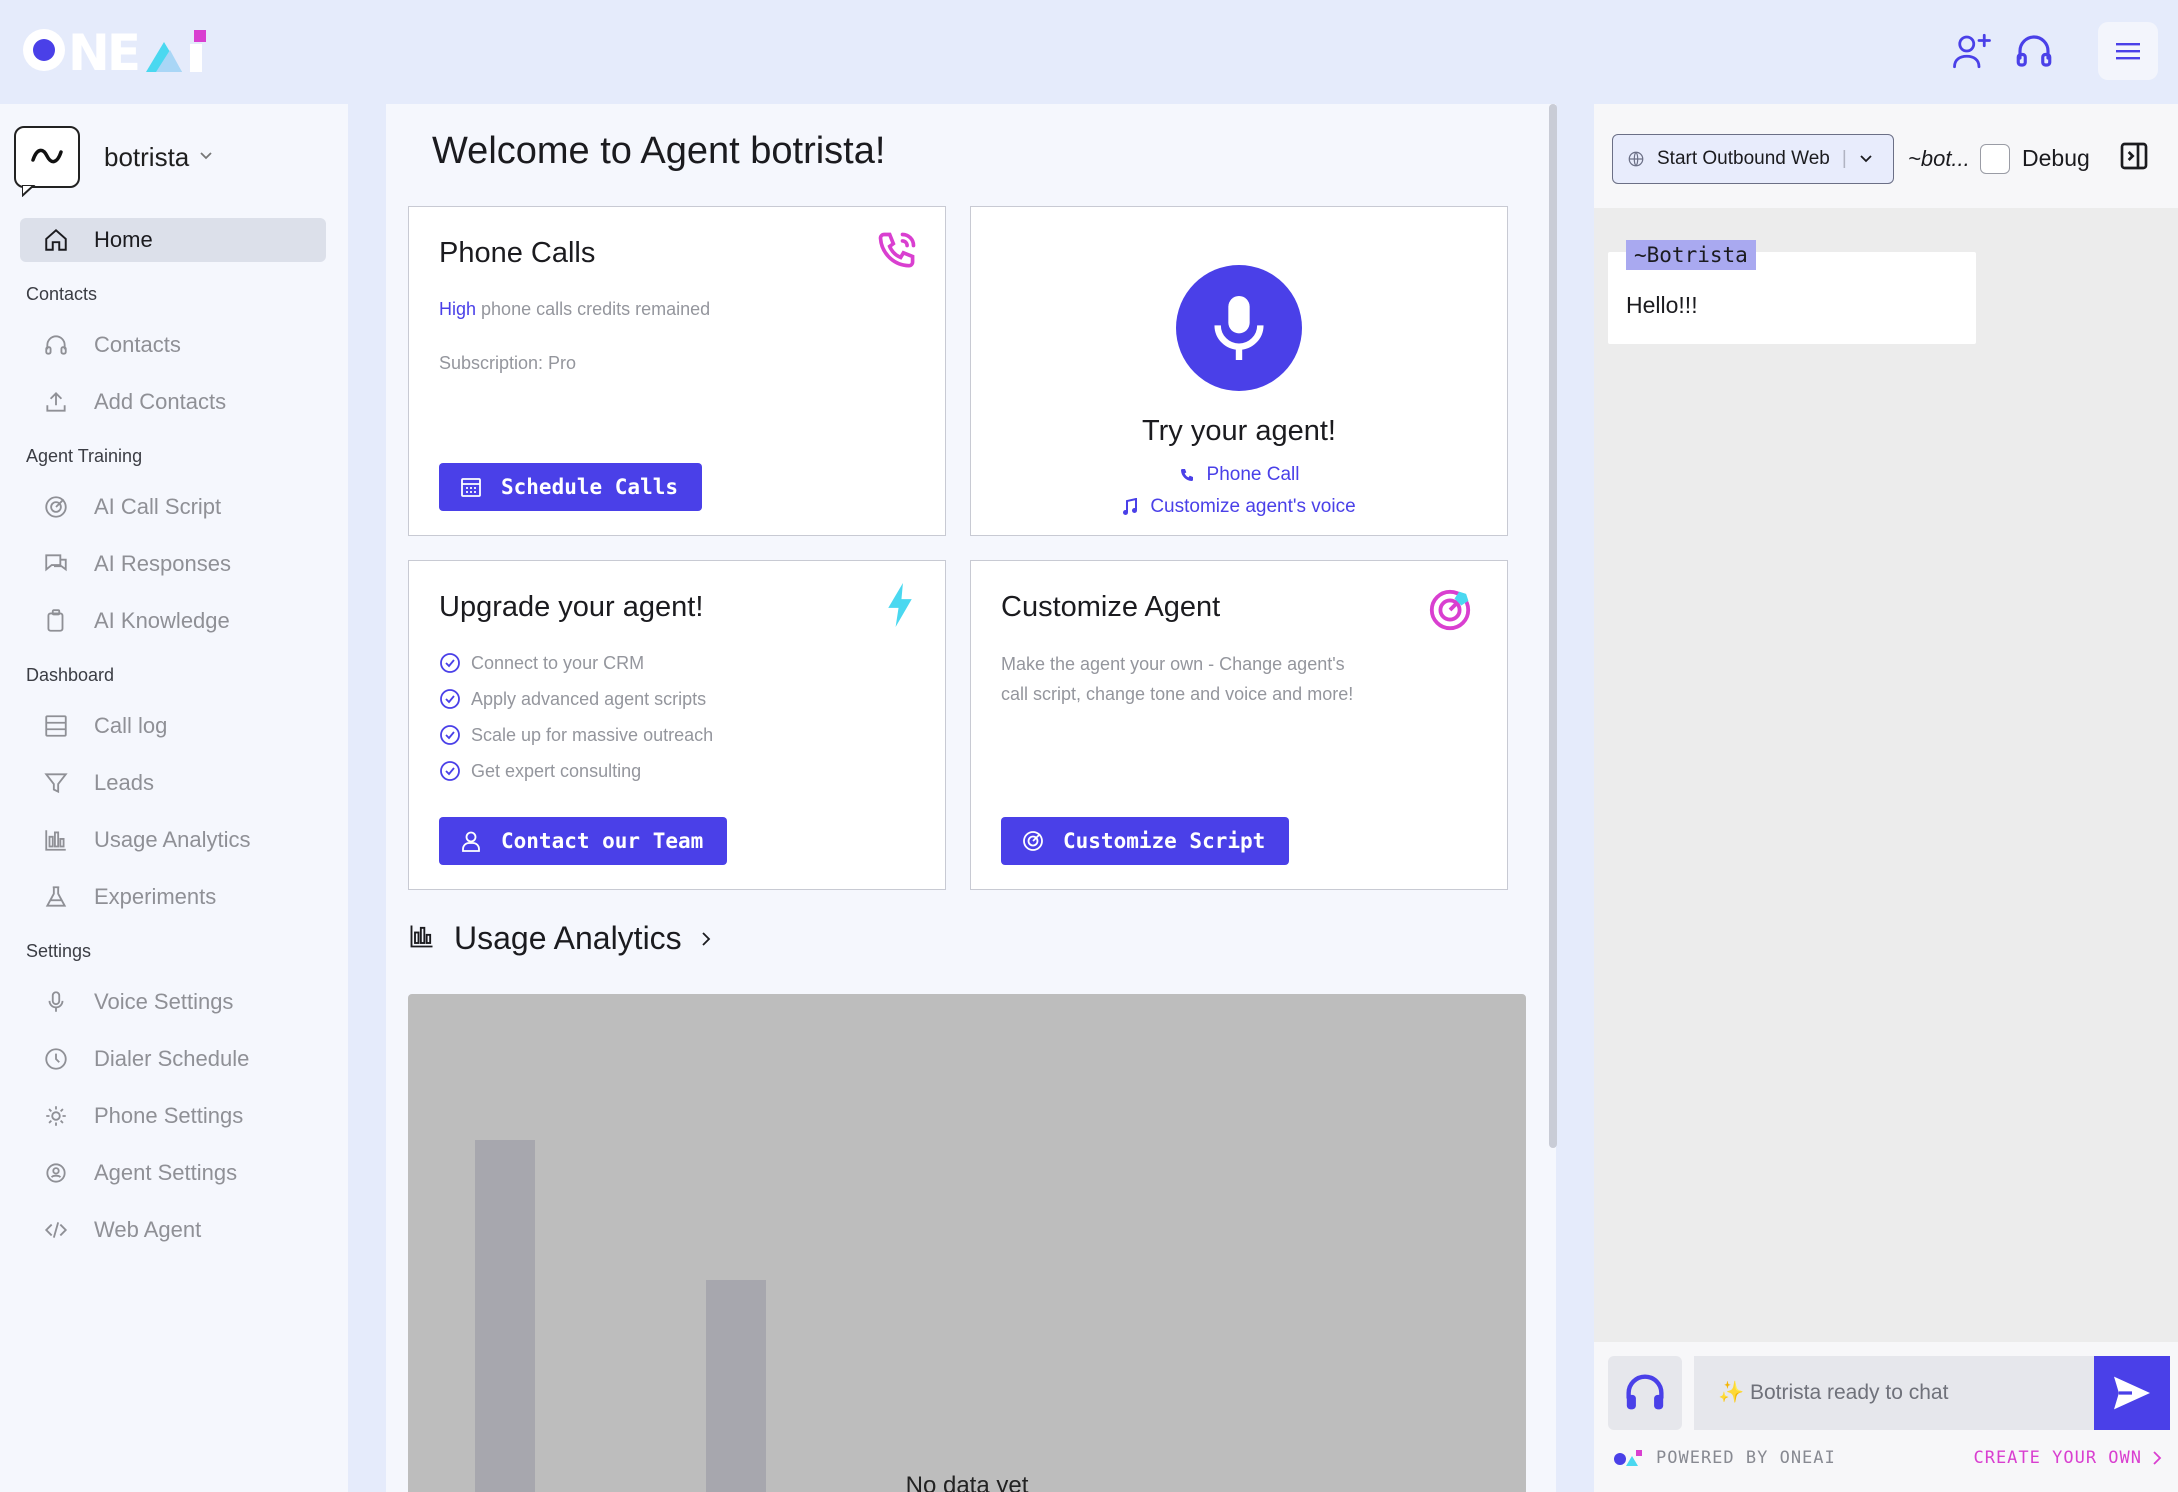 This screenshot has width=2178, height=1492. What do you see at coordinates (173, 1116) in the screenshot?
I see `sidebar-item-phone-settings: Phone Settings` at bounding box center [173, 1116].